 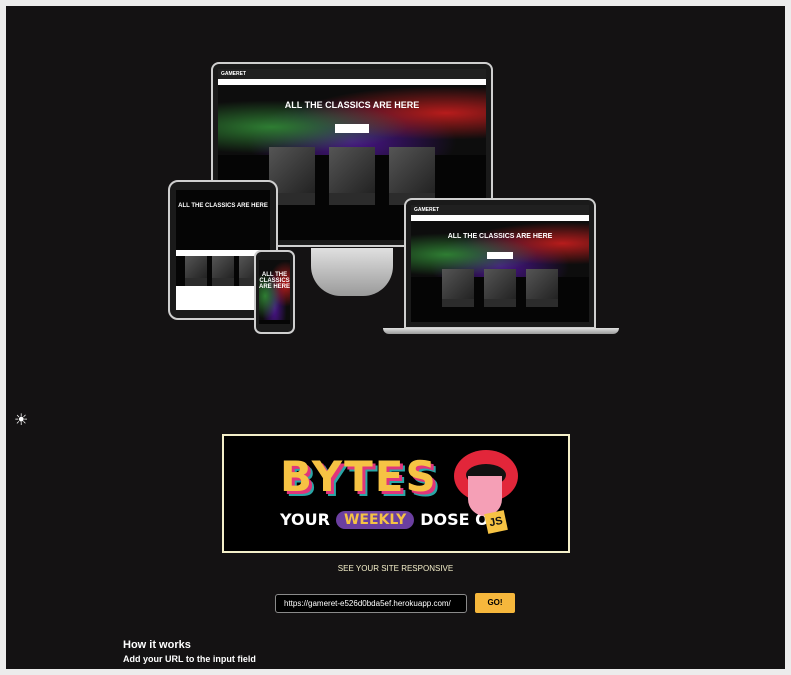 What do you see at coordinates (359, 476) in the screenshot?
I see `banner-title: BYTES` at bounding box center [359, 476].